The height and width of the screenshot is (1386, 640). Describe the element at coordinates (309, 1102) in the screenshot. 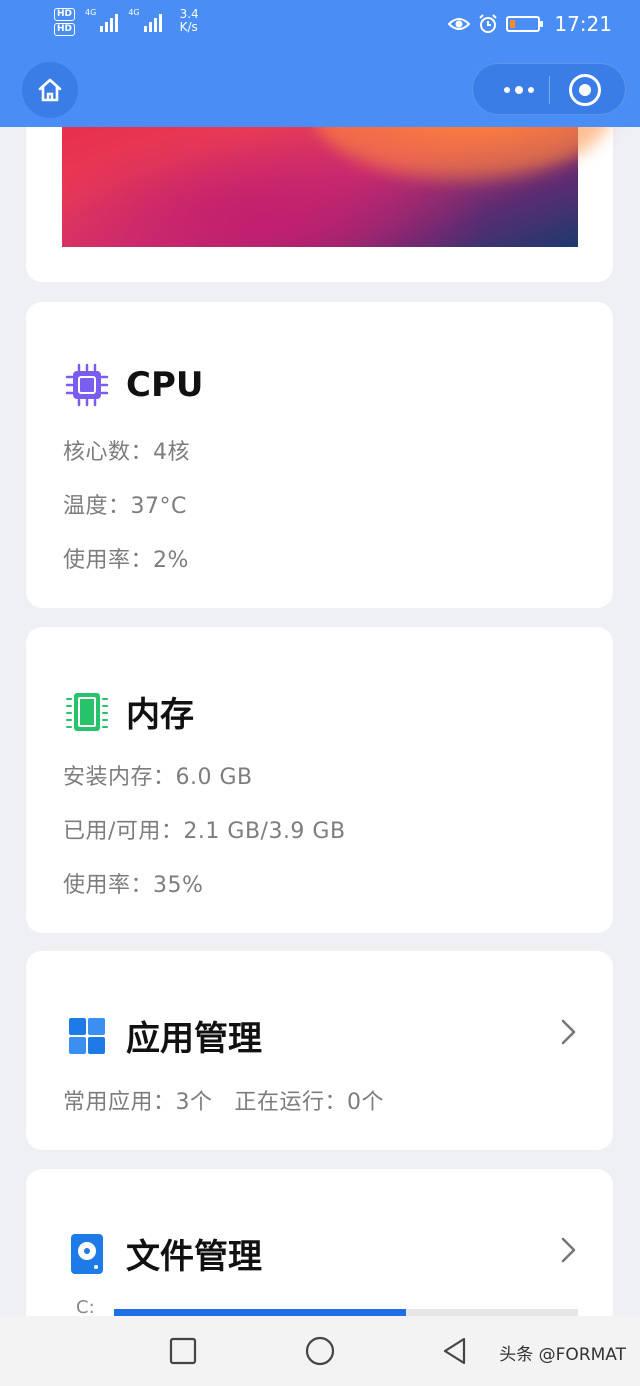

I see `running-apps-count: 正在运行：0个` at that location.